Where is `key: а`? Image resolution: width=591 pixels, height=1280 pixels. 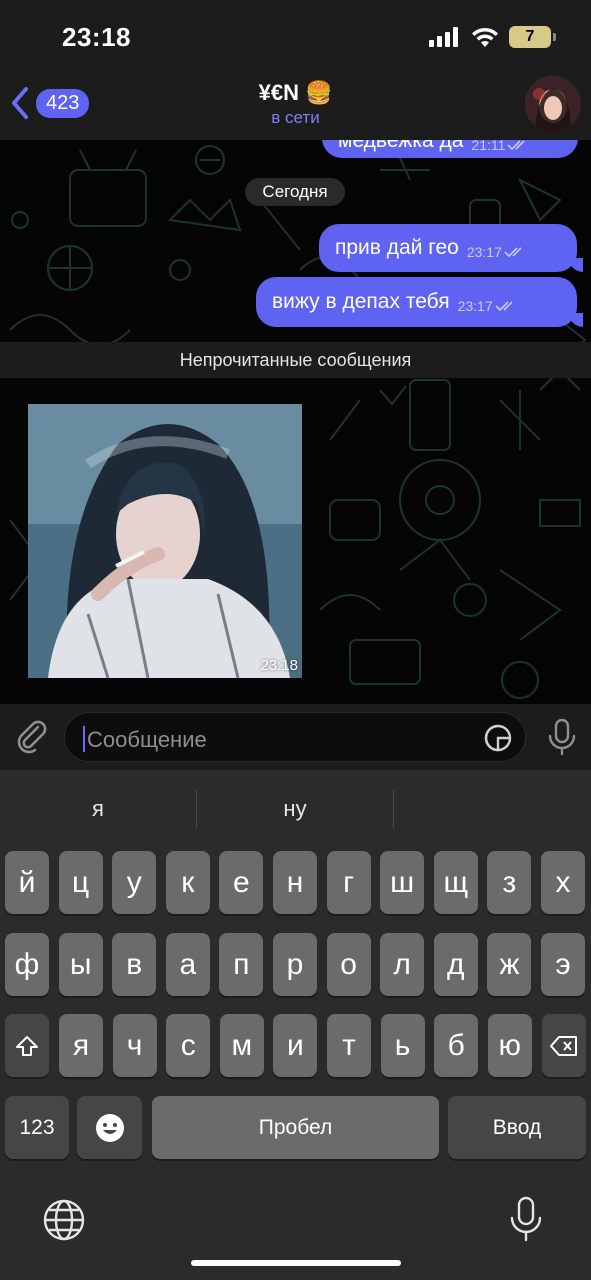
key: а is located at coordinates (187, 964).